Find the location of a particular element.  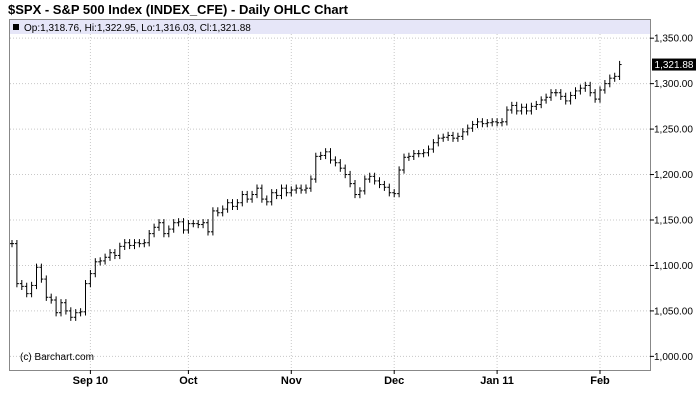

y-tick-label: 1,100.00 is located at coordinates (673, 266).